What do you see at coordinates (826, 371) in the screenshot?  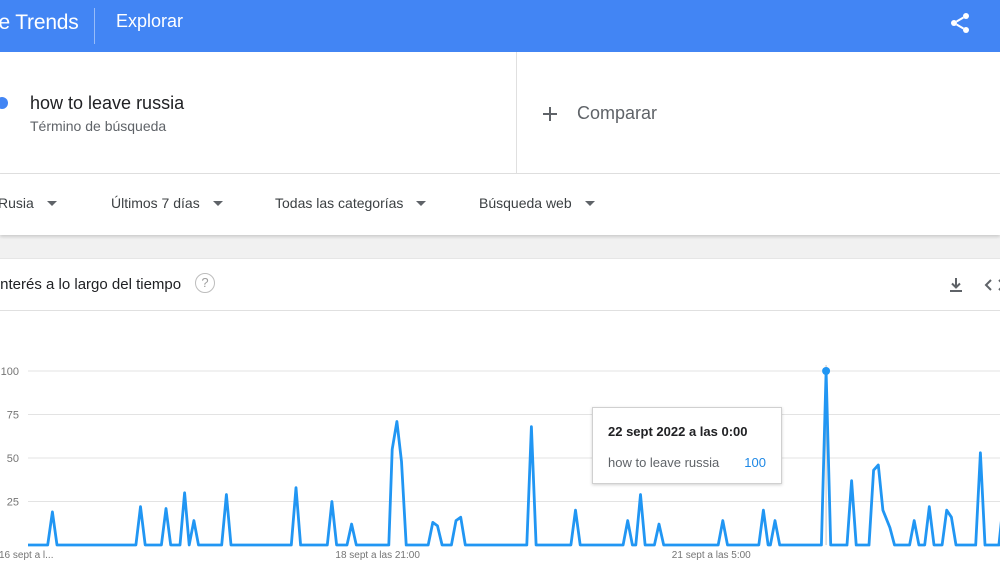 I see `highlighted-data-point` at bounding box center [826, 371].